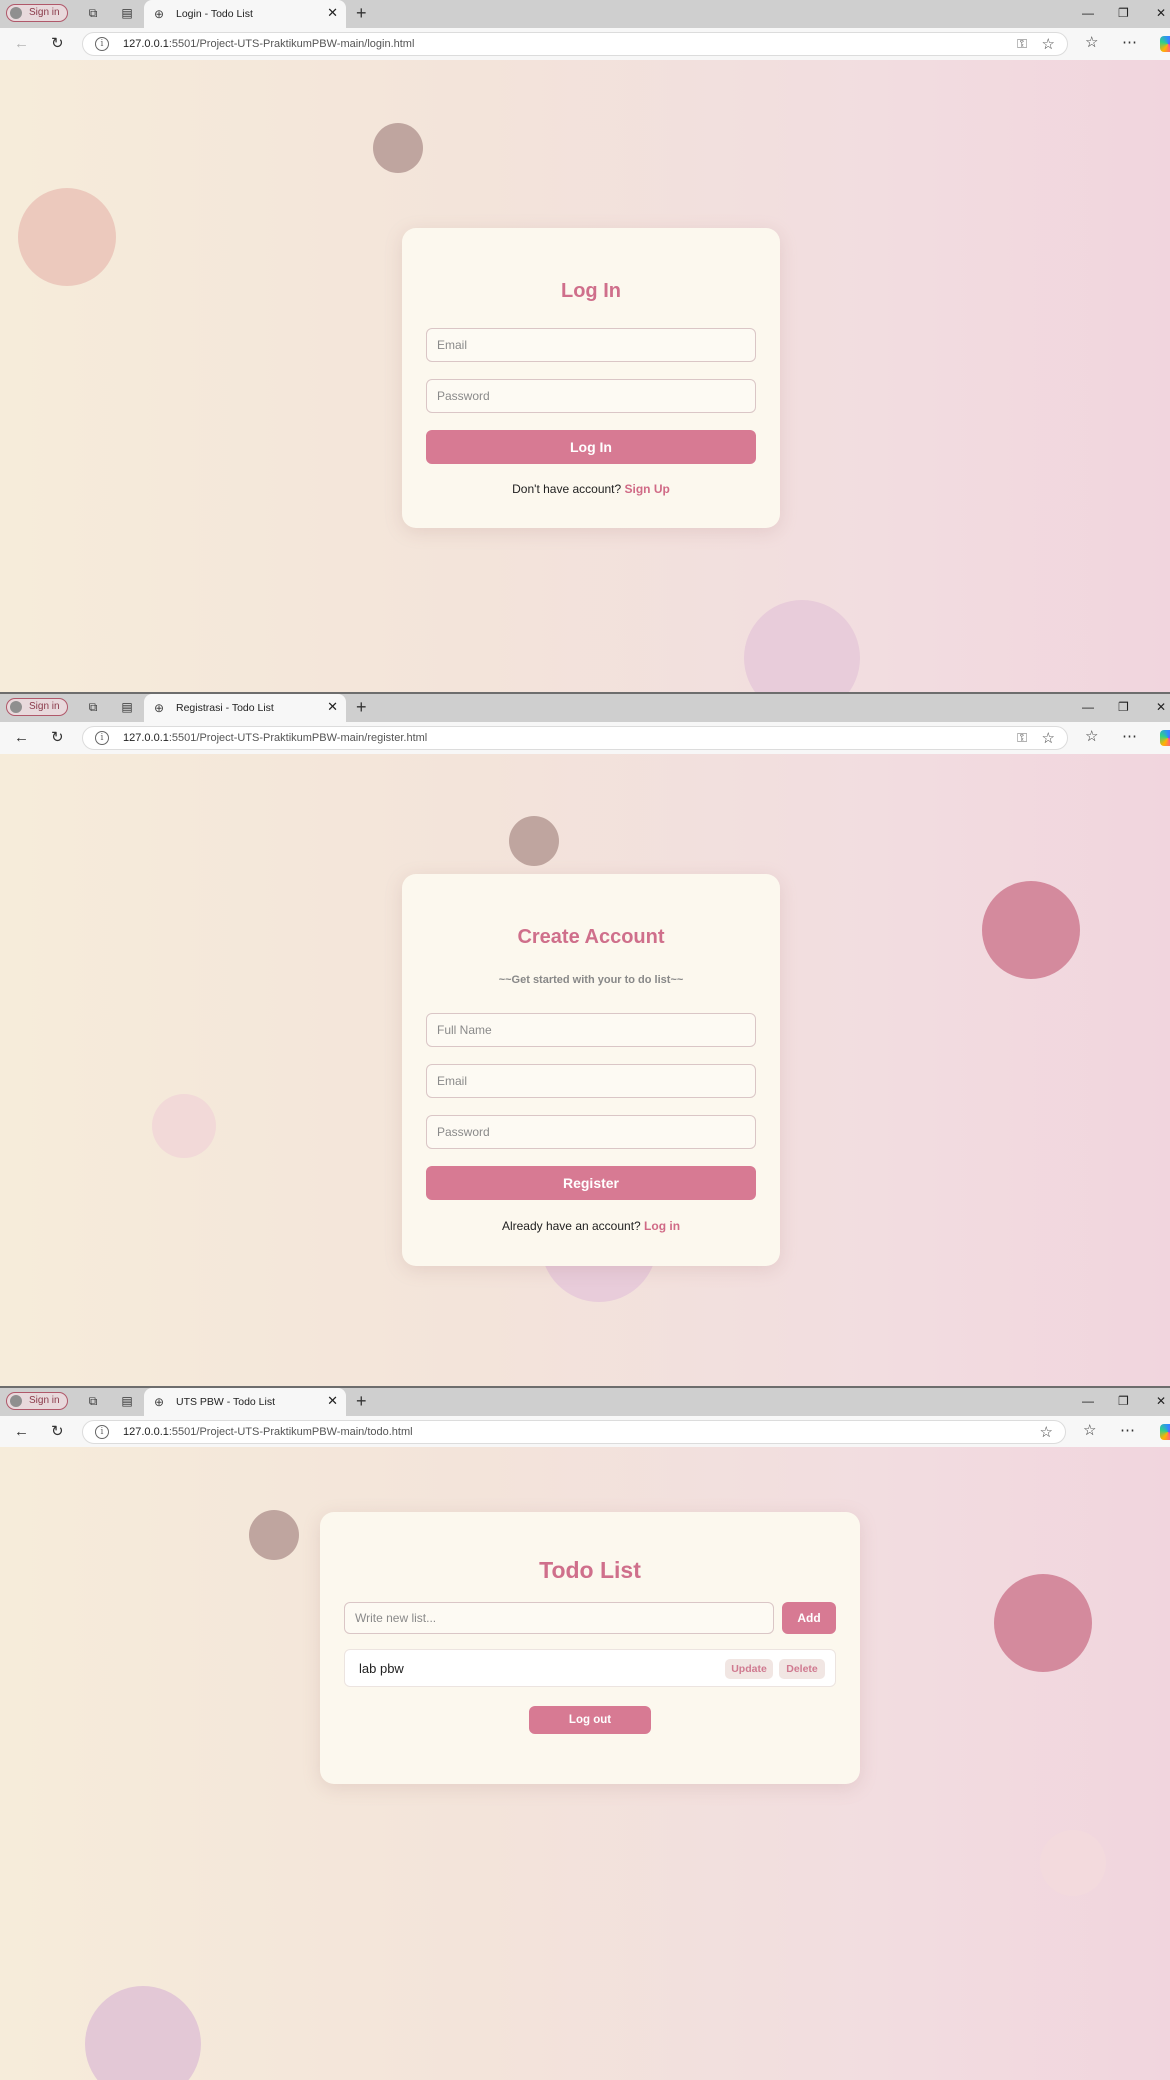  Describe the element at coordinates (749, 1669) in the screenshot. I see `update-button: Update` at that location.